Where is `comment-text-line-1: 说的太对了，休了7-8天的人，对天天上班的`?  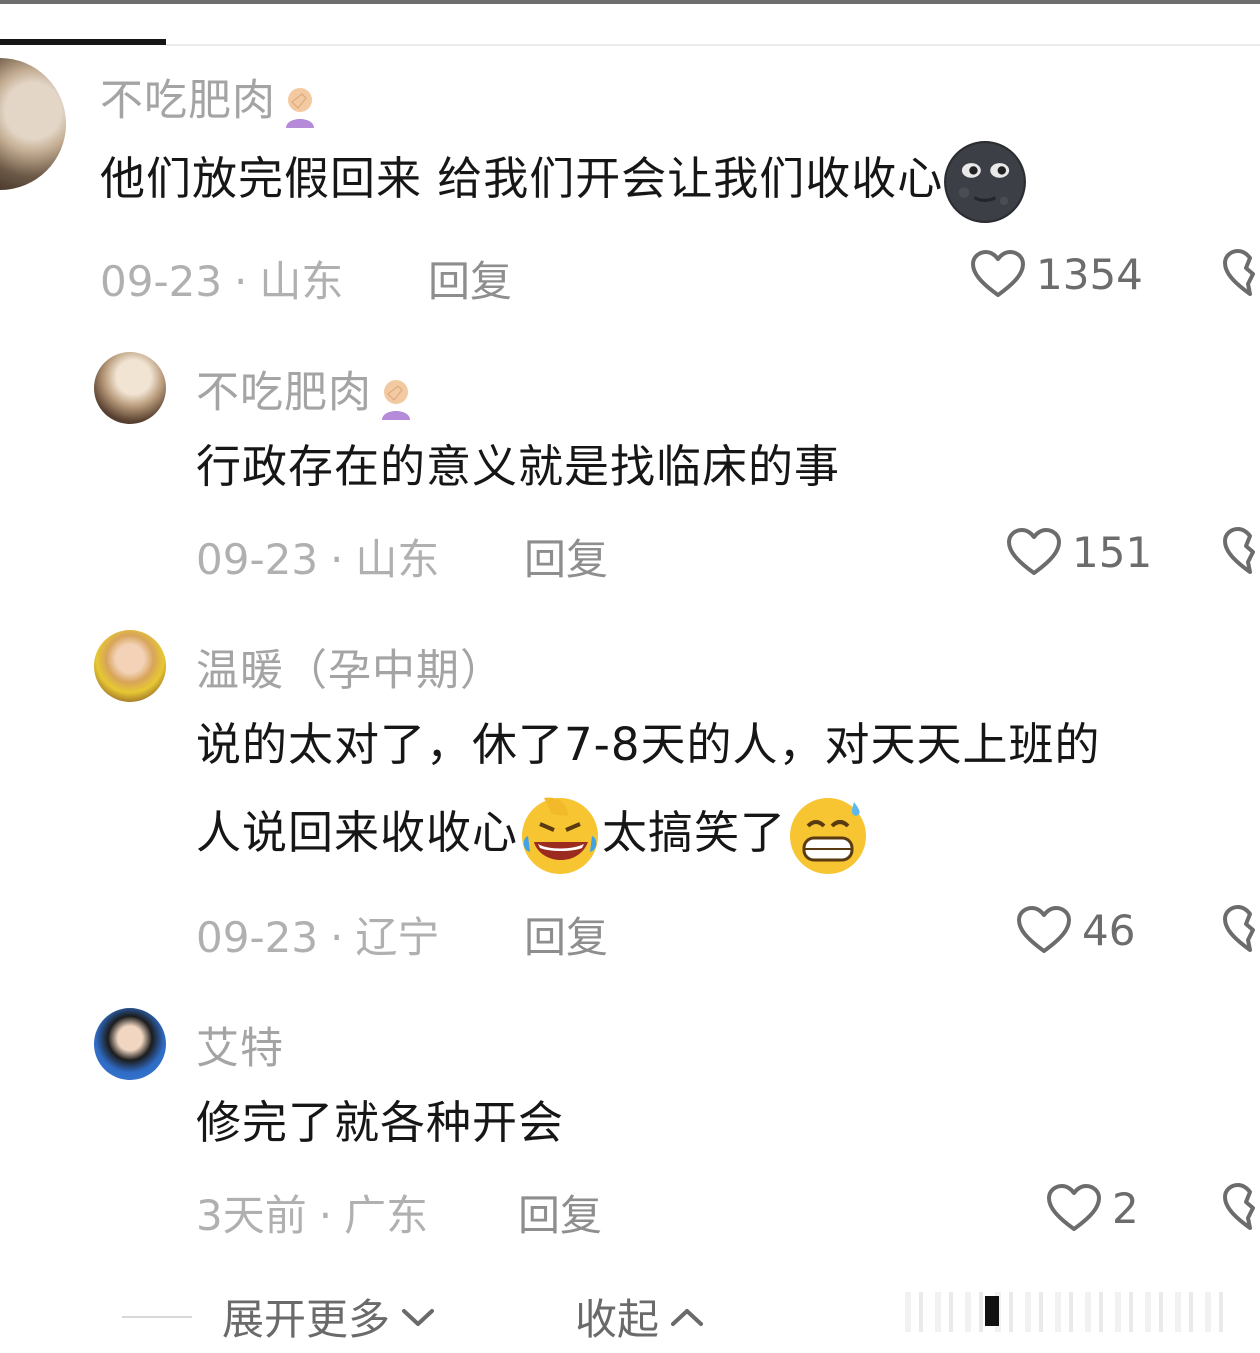 comment-text-line-1: 说的太对了，休了7-8天的人，对天天上班的 is located at coordinates (648, 744).